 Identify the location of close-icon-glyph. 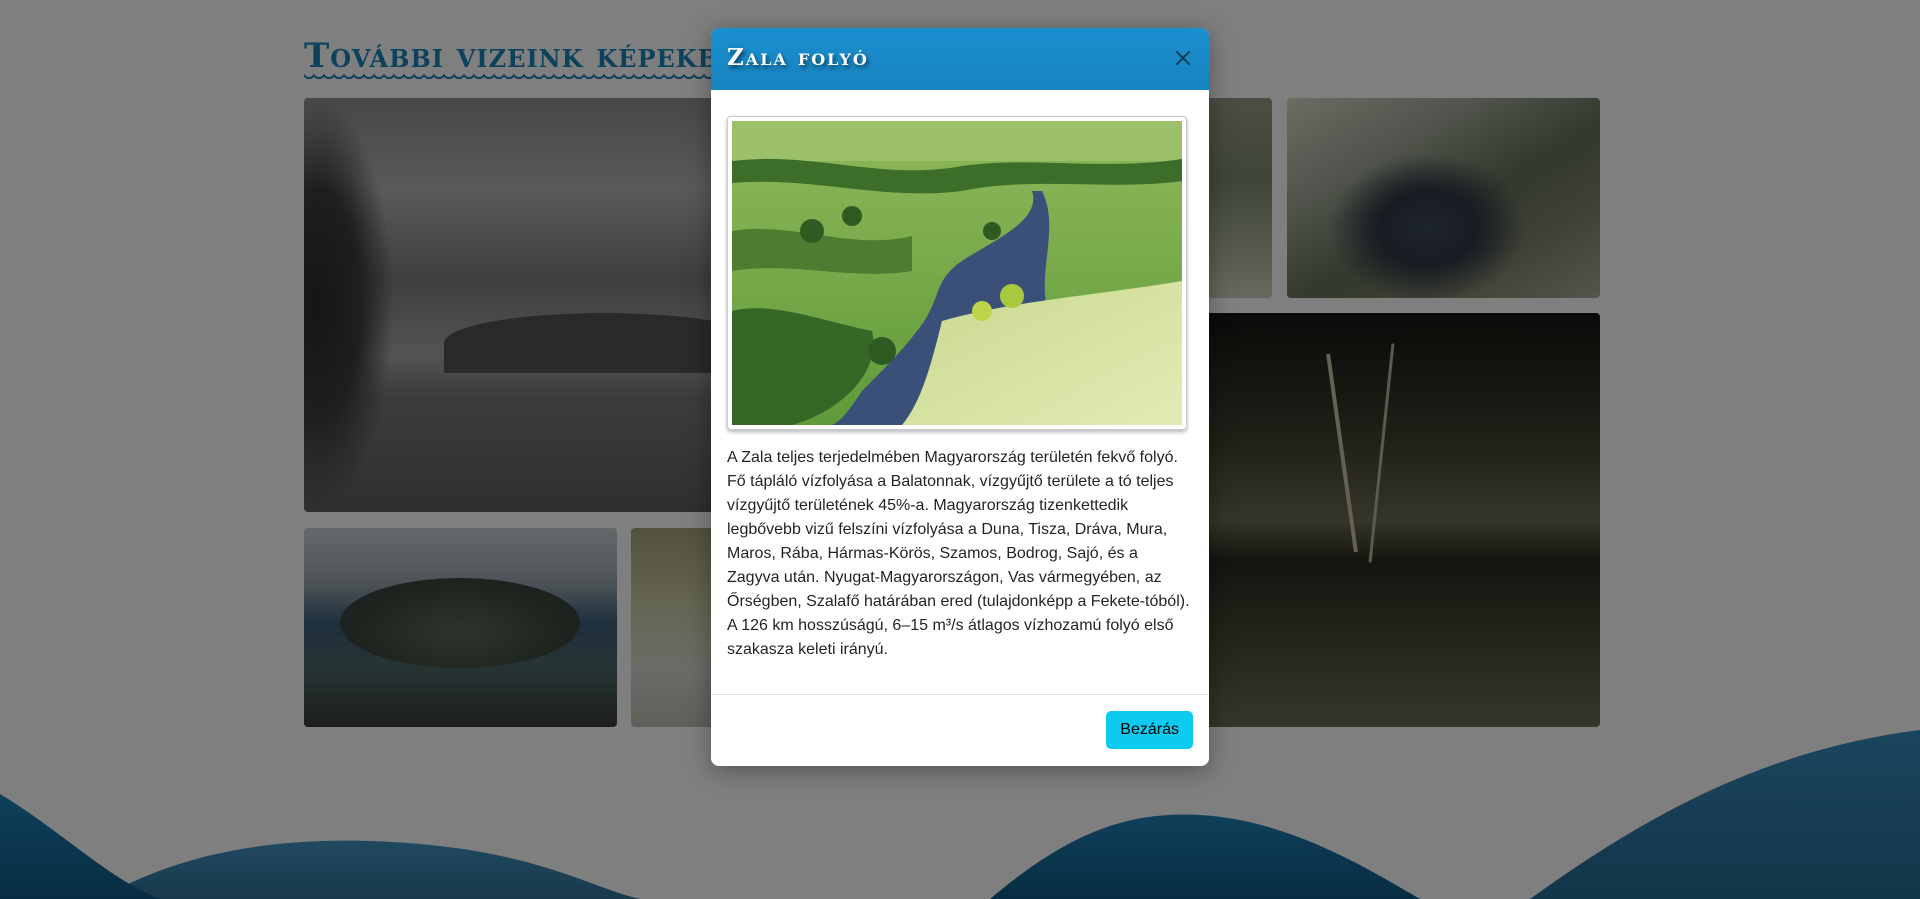
(1183, 58).